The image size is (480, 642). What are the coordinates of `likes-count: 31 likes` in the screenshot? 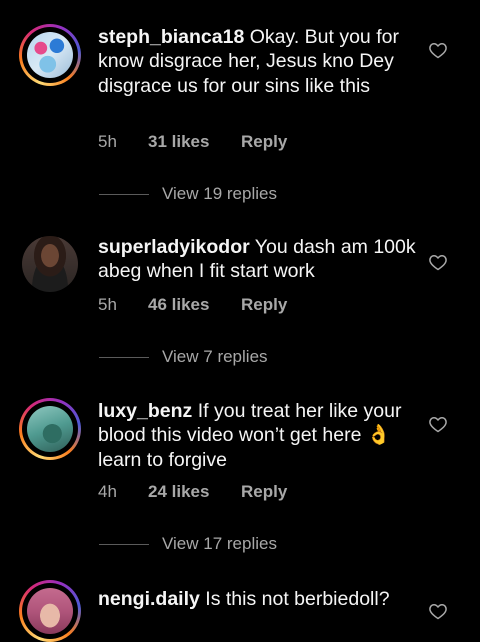 It's located at (178, 142).